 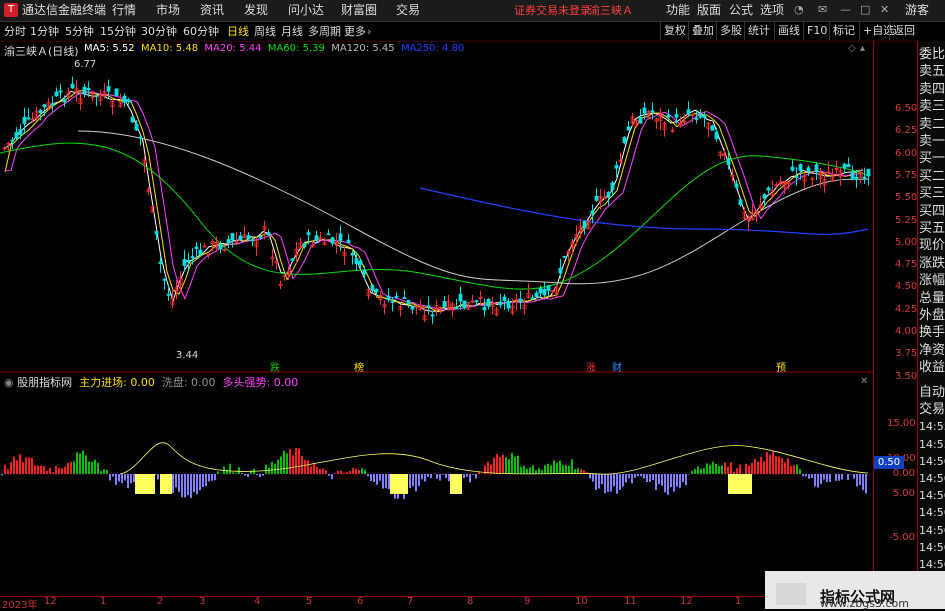 What do you see at coordinates (772, 10) in the screenshot?
I see `menu-options: 选项` at bounding box center [772, 10].